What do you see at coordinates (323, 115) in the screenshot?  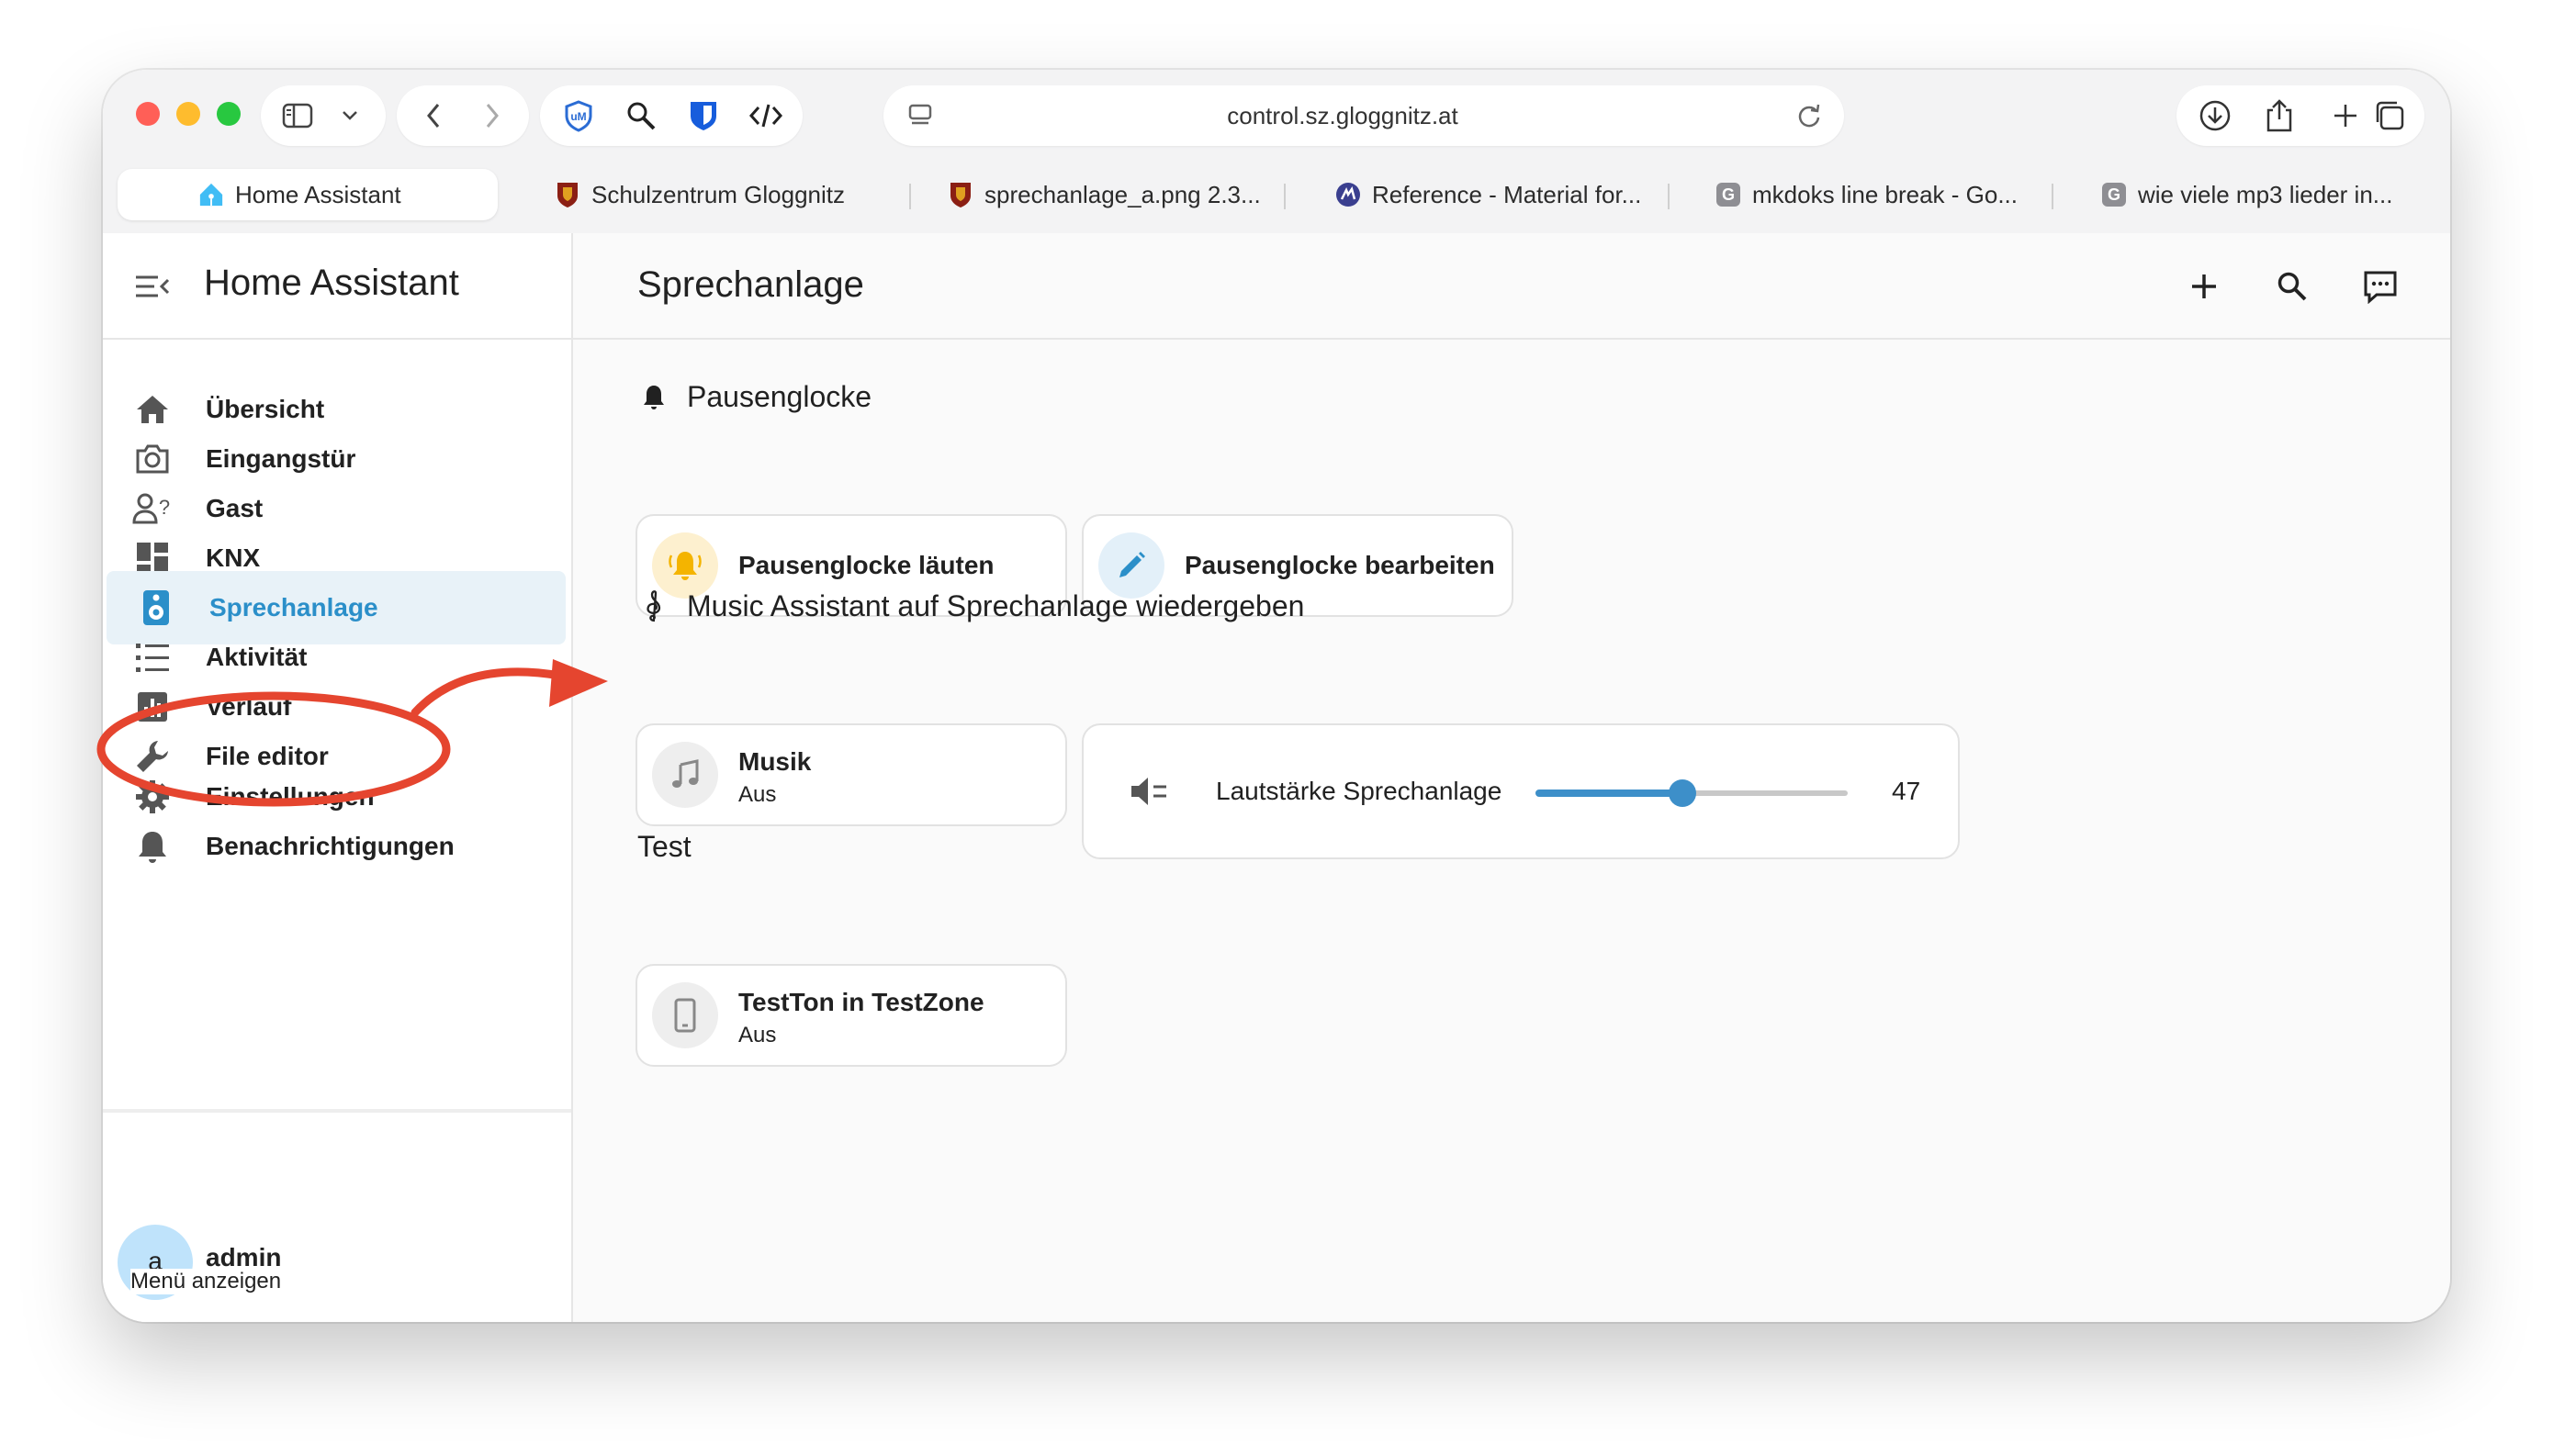 I see `sidebar-toggle-group` at bounding box center [323, 115].